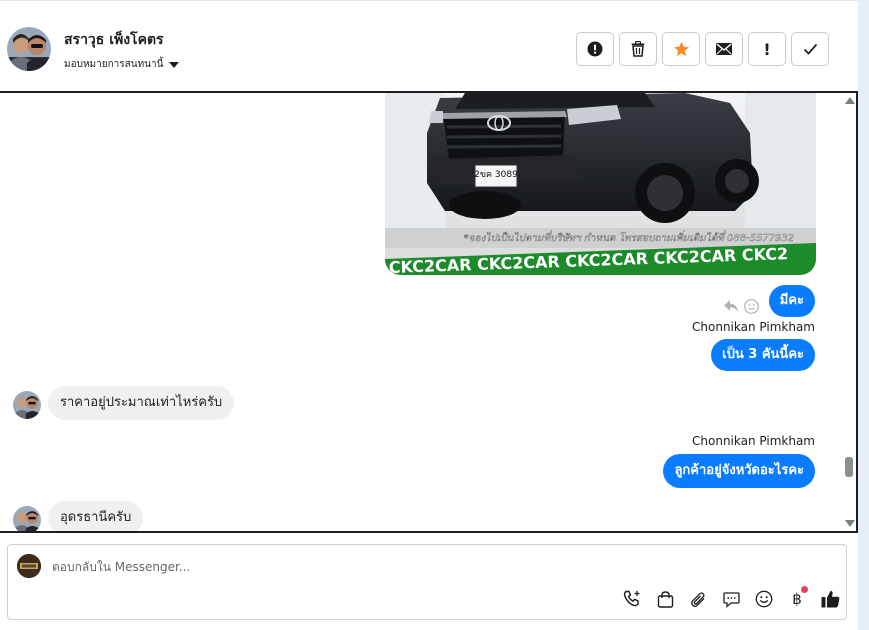 The width and height of the screenshot is (869, 630). What do you see at coordinates (849, 312) in the screenshot?
I see `thread-scrollbar` at bounding box center [849, 312].